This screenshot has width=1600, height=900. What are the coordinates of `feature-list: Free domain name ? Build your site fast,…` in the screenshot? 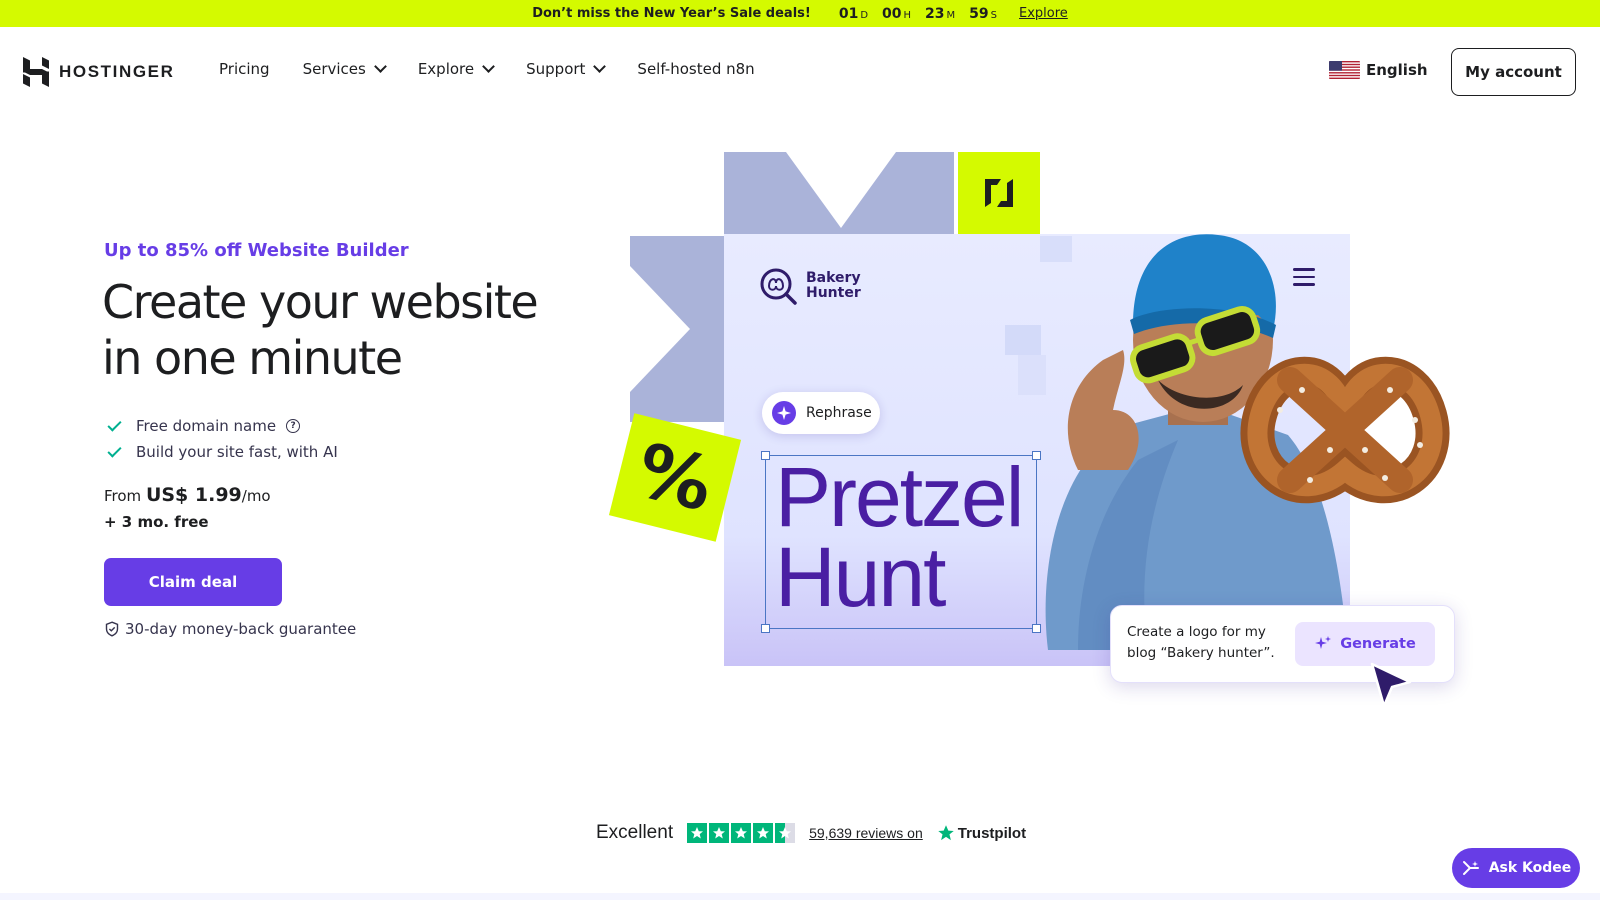 It's located at (222, 439).